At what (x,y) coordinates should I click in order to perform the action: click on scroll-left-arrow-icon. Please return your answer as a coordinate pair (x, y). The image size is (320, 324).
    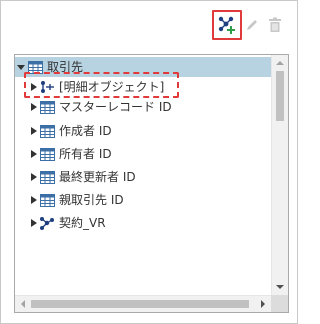
    Looking at the image, I should click on (23, 304).